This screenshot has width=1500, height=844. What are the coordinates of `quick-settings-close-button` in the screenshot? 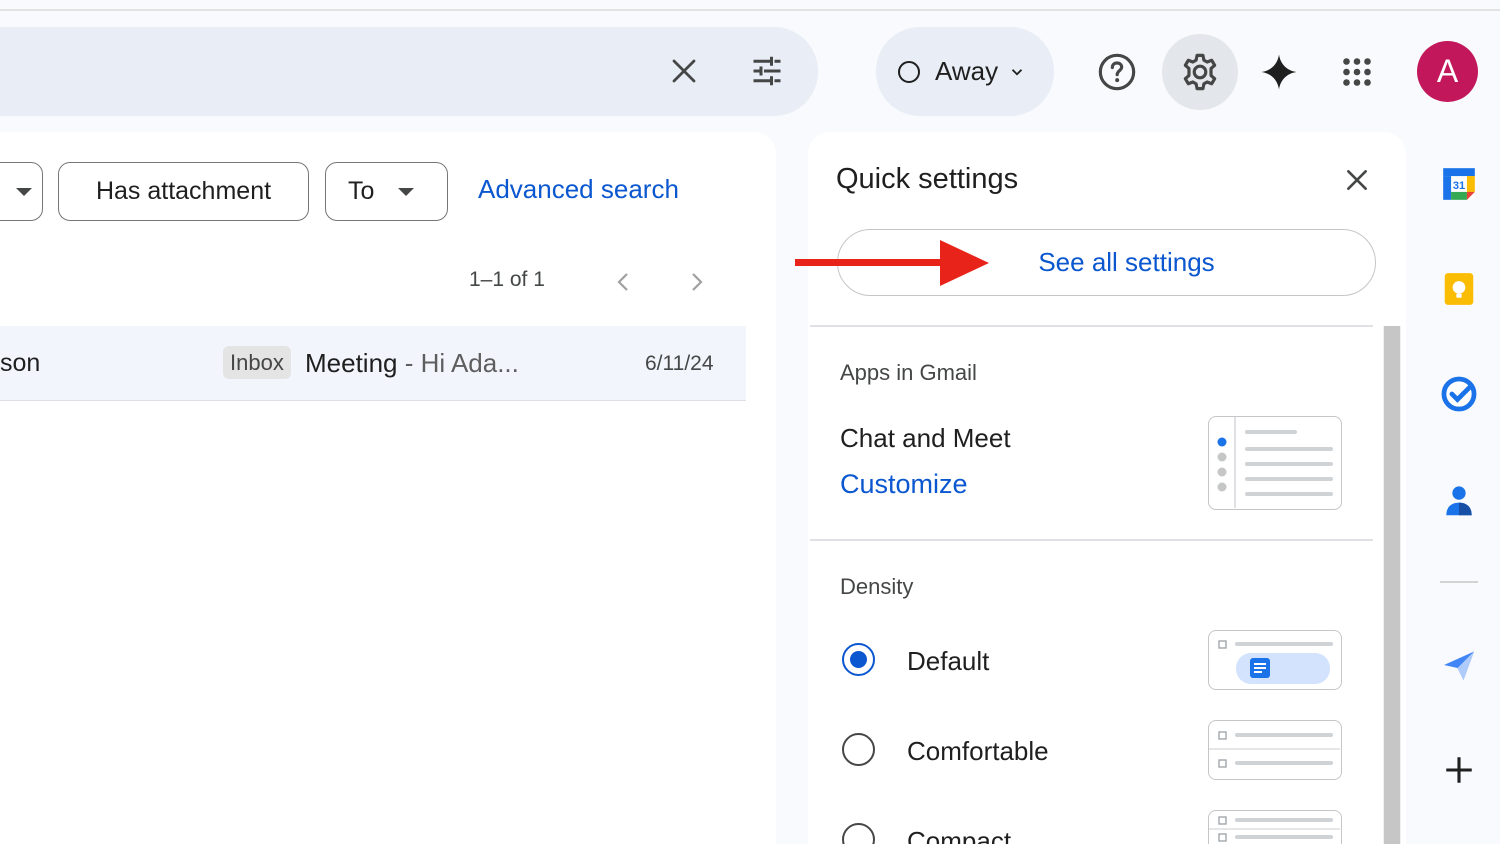 It's located at (1357, 180).